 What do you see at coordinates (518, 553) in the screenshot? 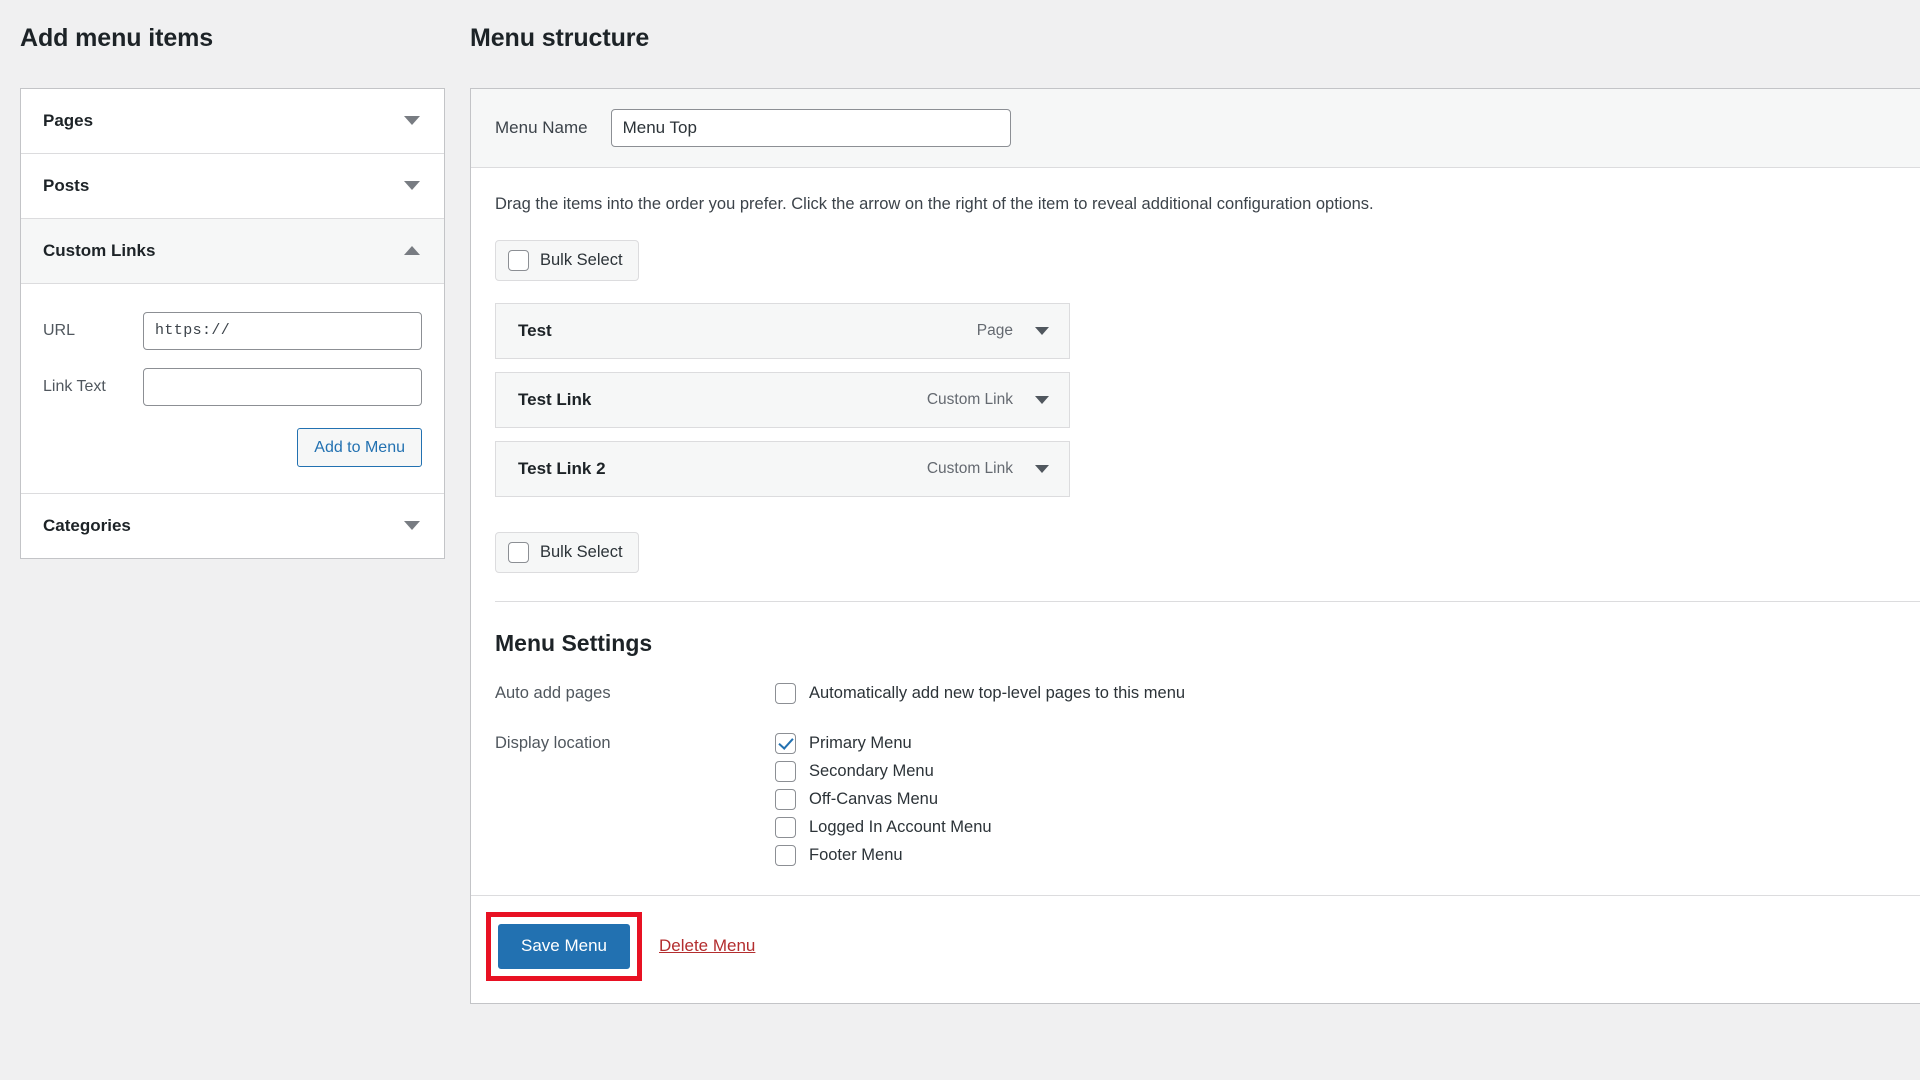
I see `bulk-select-checkbox-bottom` at bounding box center [518, 553].